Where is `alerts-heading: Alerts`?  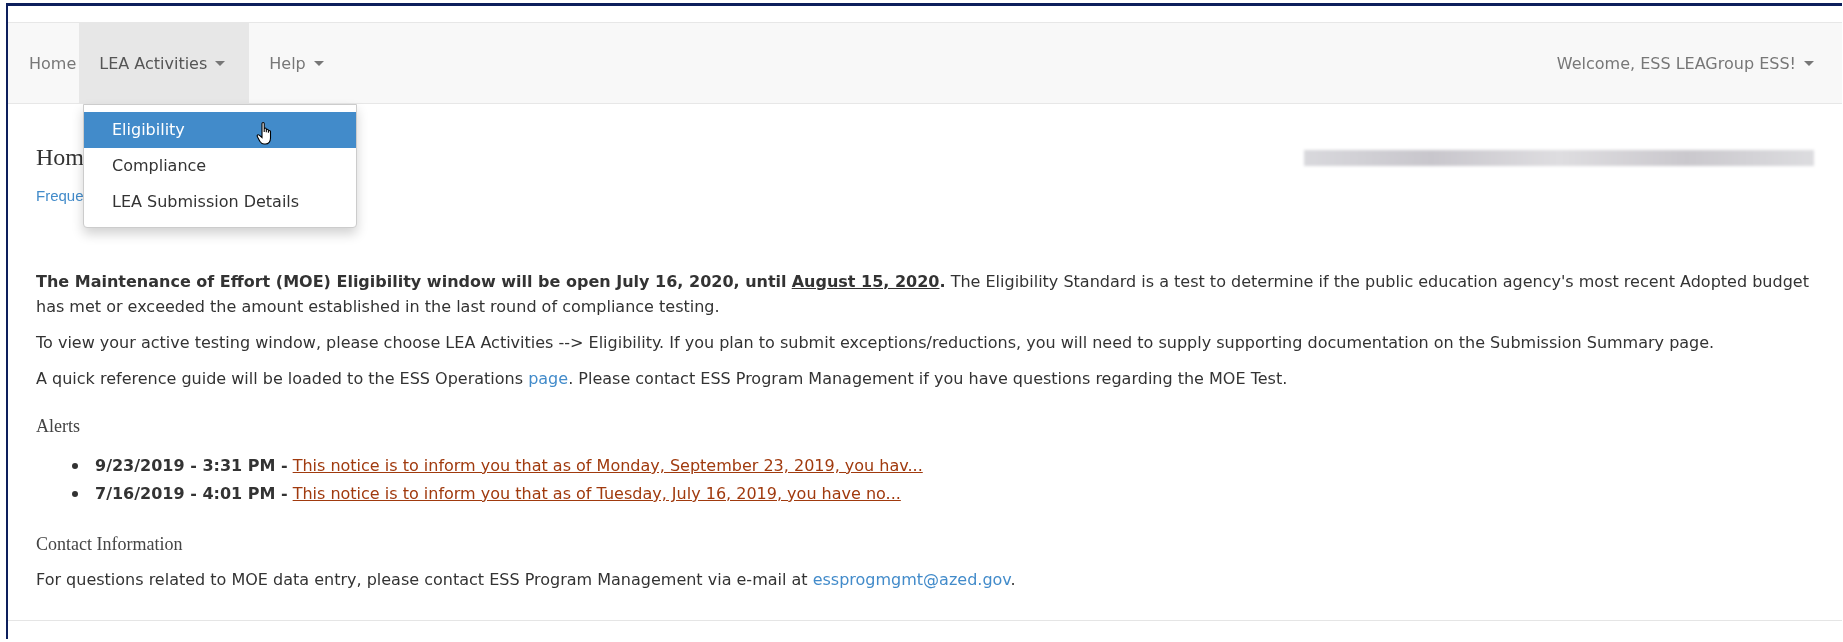 alerts-heading: Alerts is located at coordinates (58, 426).